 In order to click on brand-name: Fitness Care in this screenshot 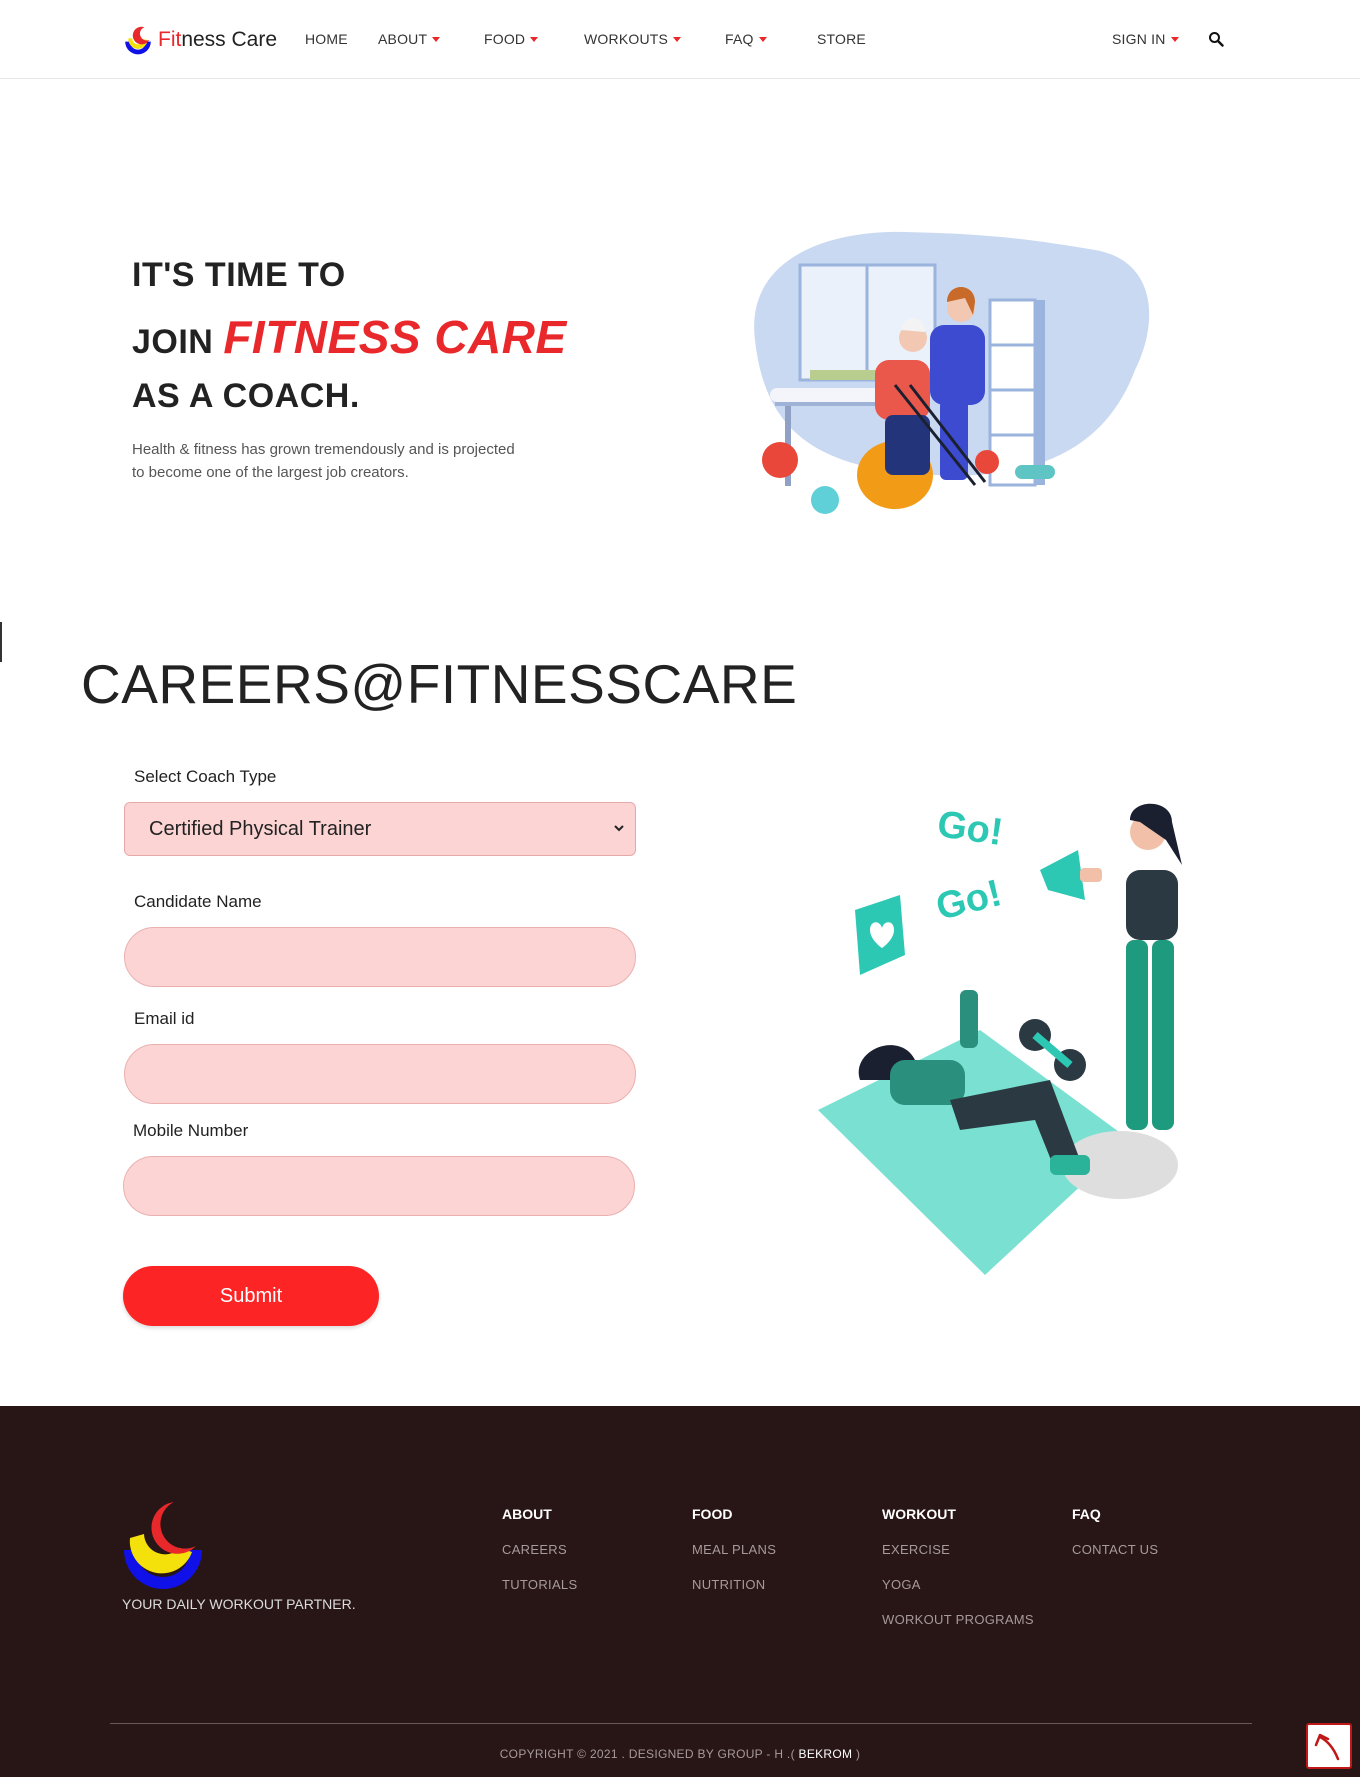, I will do `click(218, 39)`.